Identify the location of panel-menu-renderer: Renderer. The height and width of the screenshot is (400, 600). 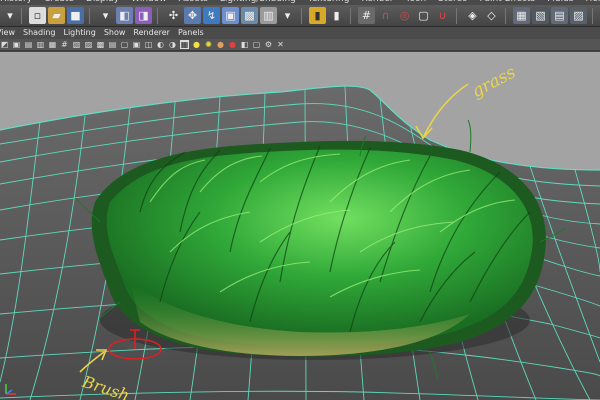
(151, 33).